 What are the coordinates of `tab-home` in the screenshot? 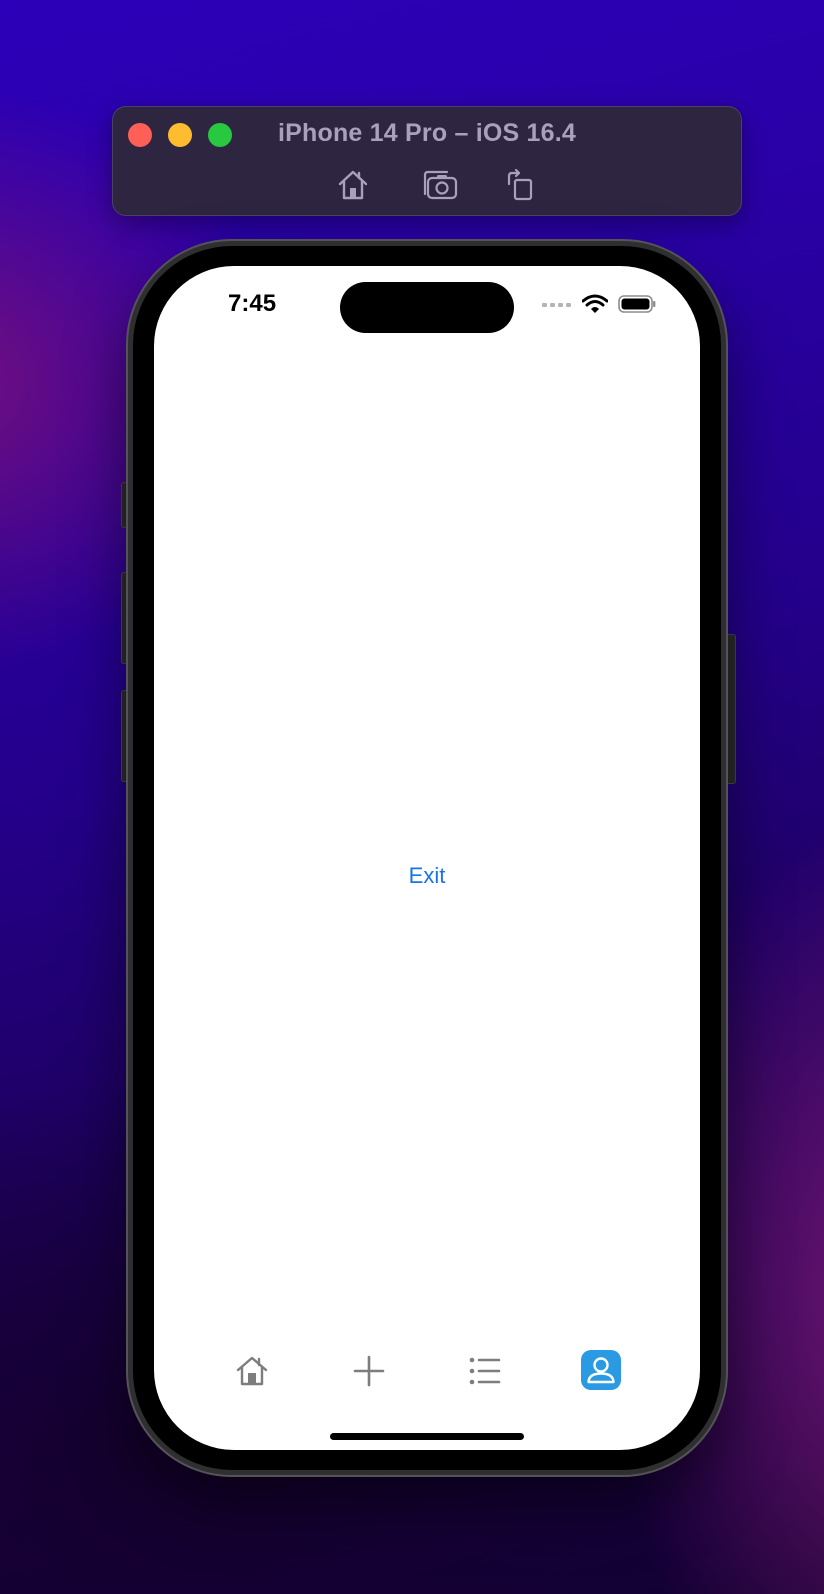 It's located at (252, 1371).